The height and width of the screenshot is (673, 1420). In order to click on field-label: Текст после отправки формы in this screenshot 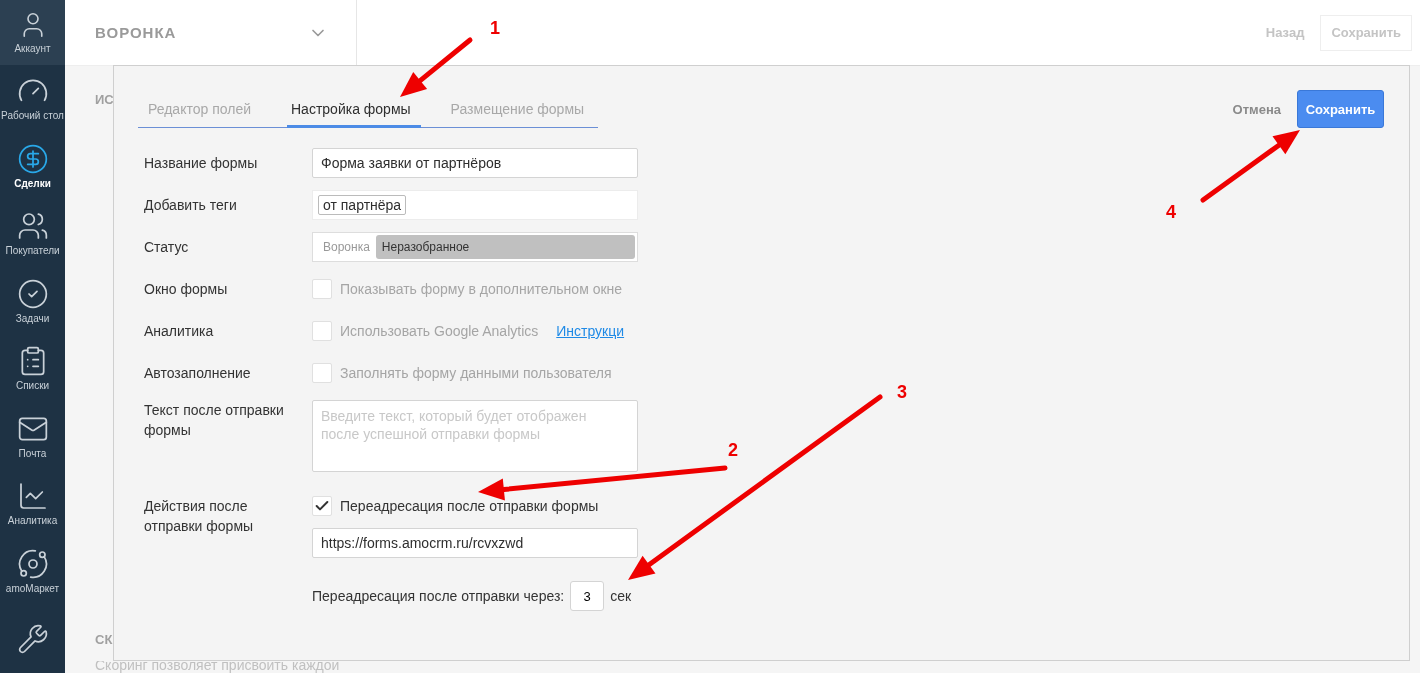, I will do `click(214, 420)`.